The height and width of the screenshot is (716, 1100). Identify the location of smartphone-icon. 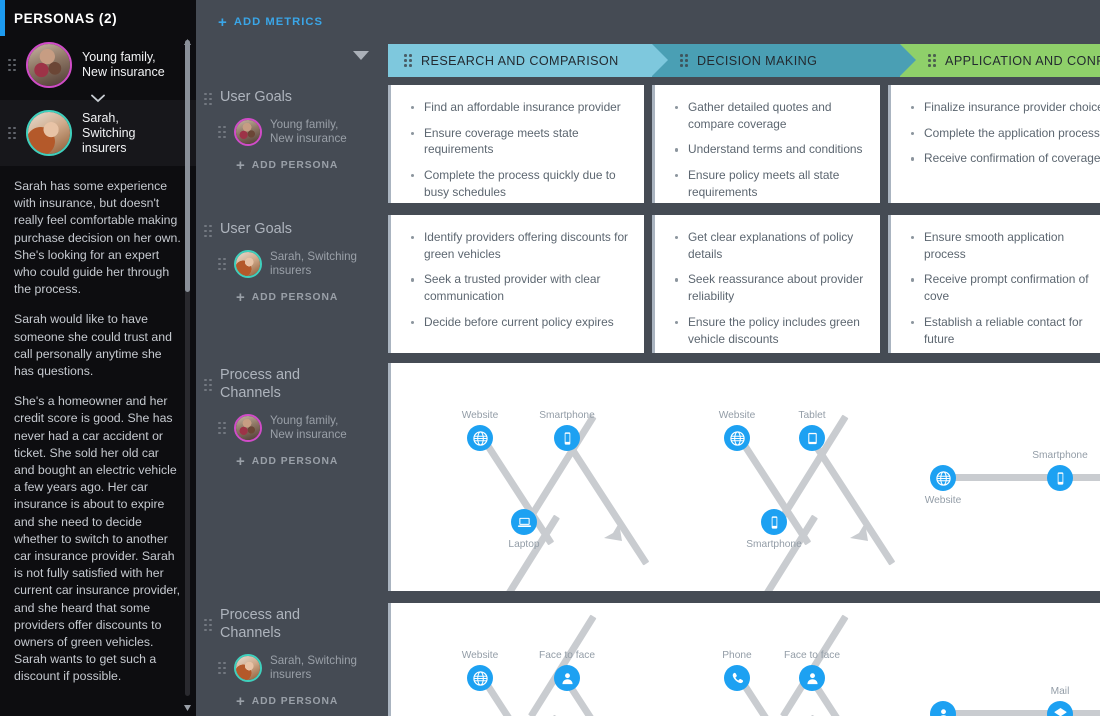
(774, 522).